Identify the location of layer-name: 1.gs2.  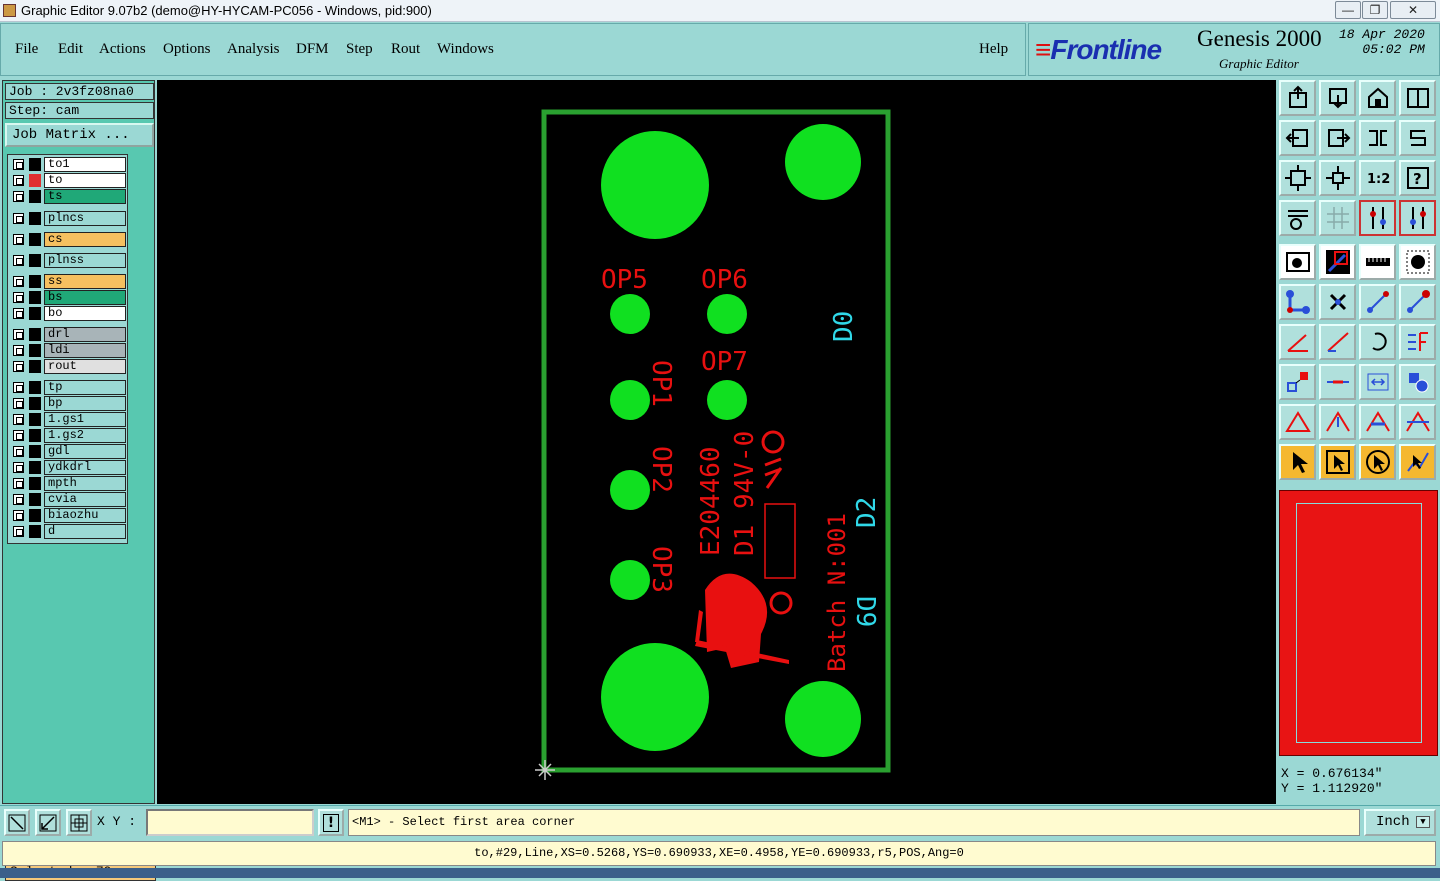
(85, 435).